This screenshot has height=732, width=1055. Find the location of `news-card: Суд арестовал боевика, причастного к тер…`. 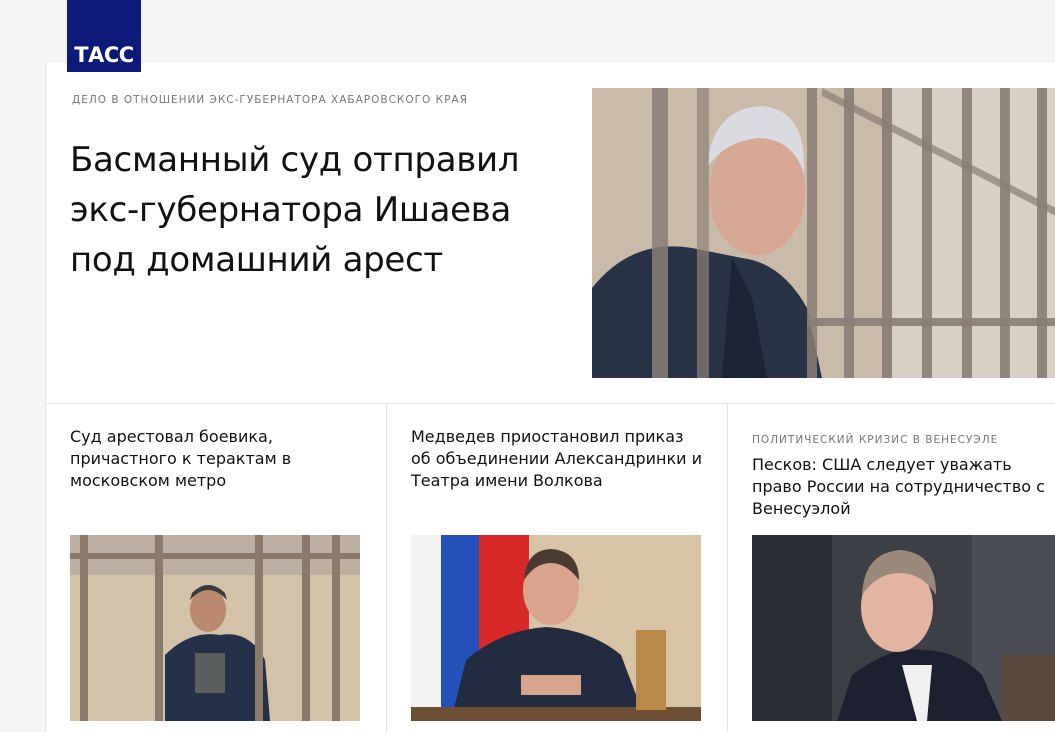

news-card: Суд арестовал боевика, причастного к тер… is located at coordinates (216, 568).